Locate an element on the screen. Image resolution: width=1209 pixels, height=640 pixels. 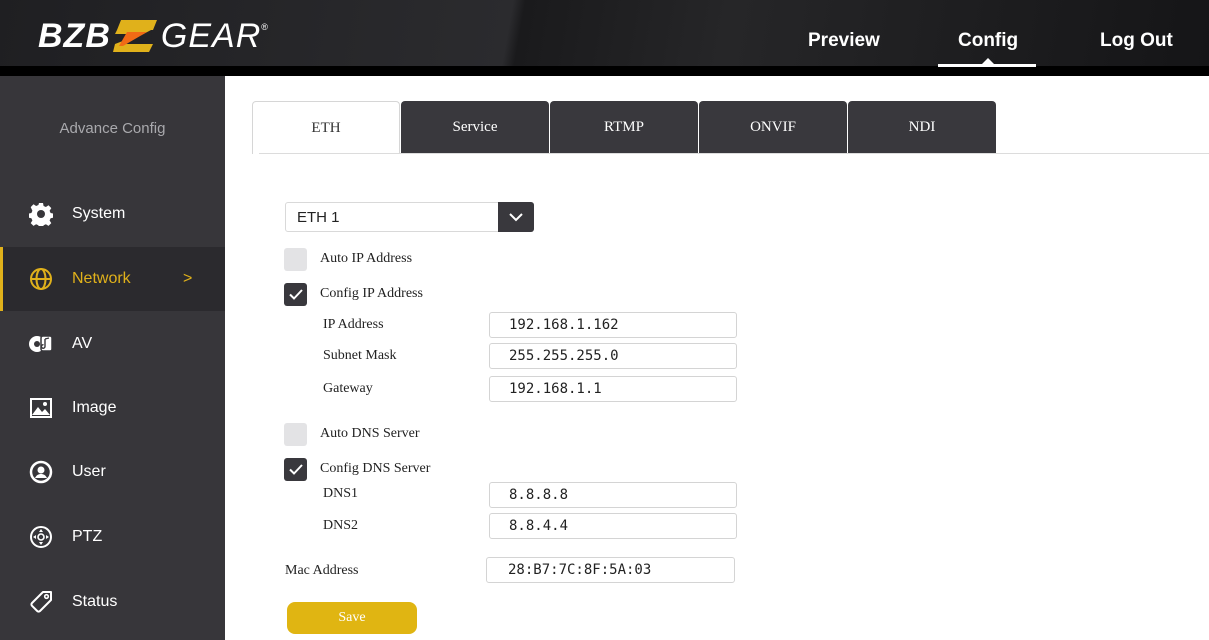
sidebar-heading: Advance Config is located at coordinates (112, 128).